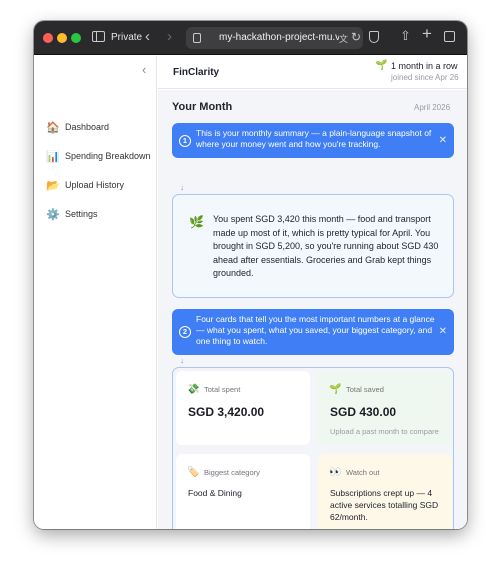 This screenshot has height=573, width=500. I want to click on stat-label: Biggest category, so click(232, 472).